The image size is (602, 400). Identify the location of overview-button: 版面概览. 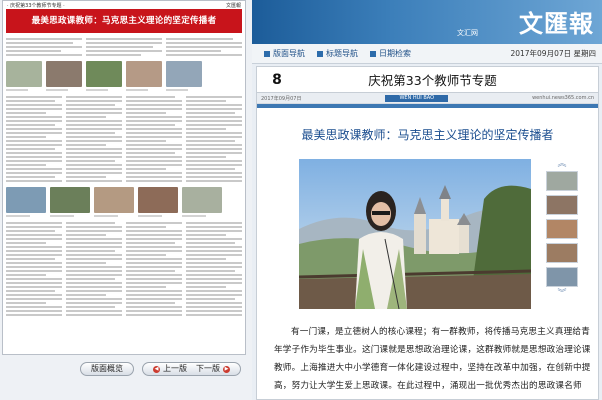
(107, 369).